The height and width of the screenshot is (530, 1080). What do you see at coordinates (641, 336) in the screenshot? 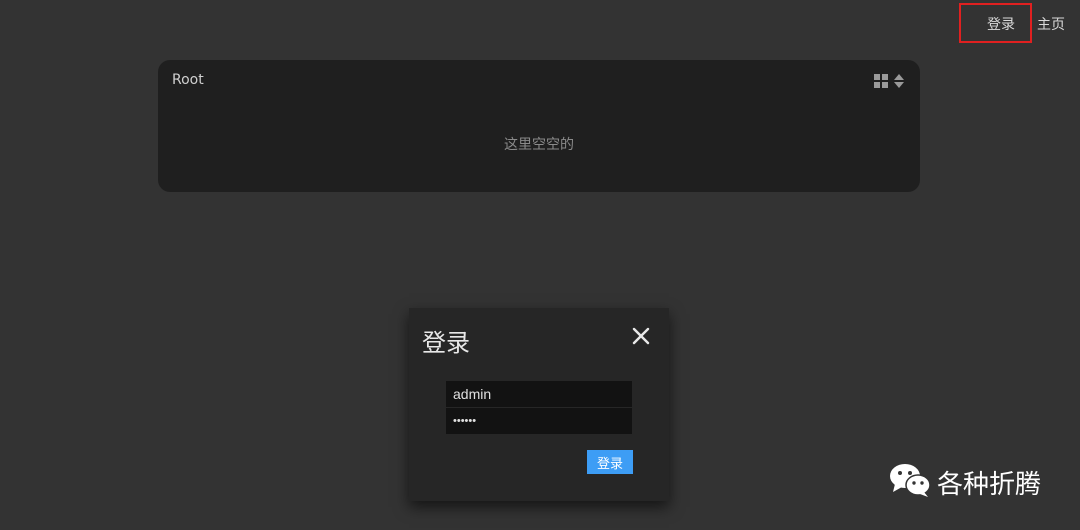
I see `close-icon` at bounding box center [641, 336].